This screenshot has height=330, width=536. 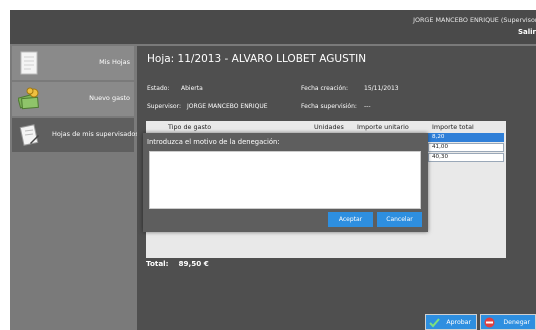 I want to click on table-cell: 40,30, so click(x=466, y=157).